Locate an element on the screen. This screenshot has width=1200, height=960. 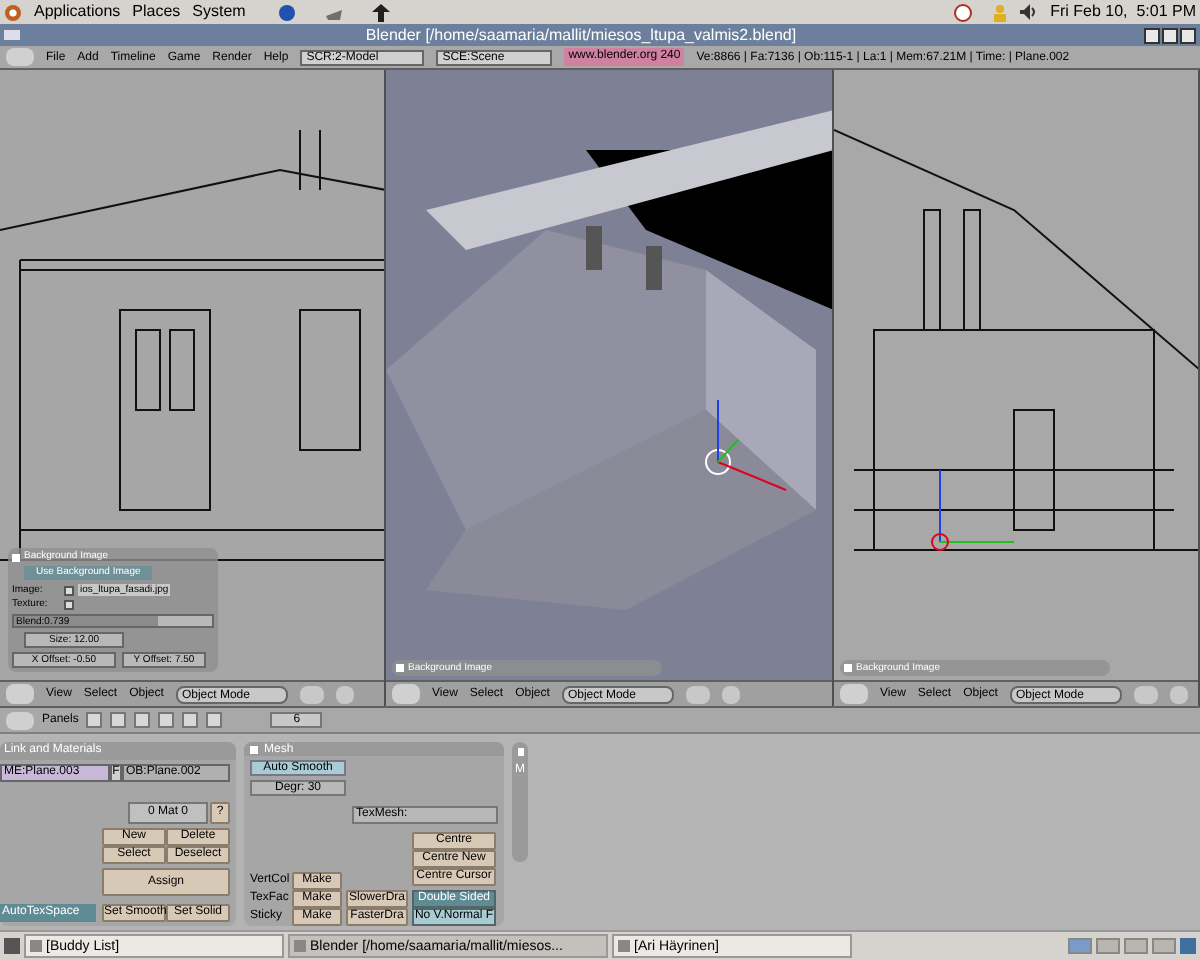
maximize-icon is located at coordinates (1170, 35).